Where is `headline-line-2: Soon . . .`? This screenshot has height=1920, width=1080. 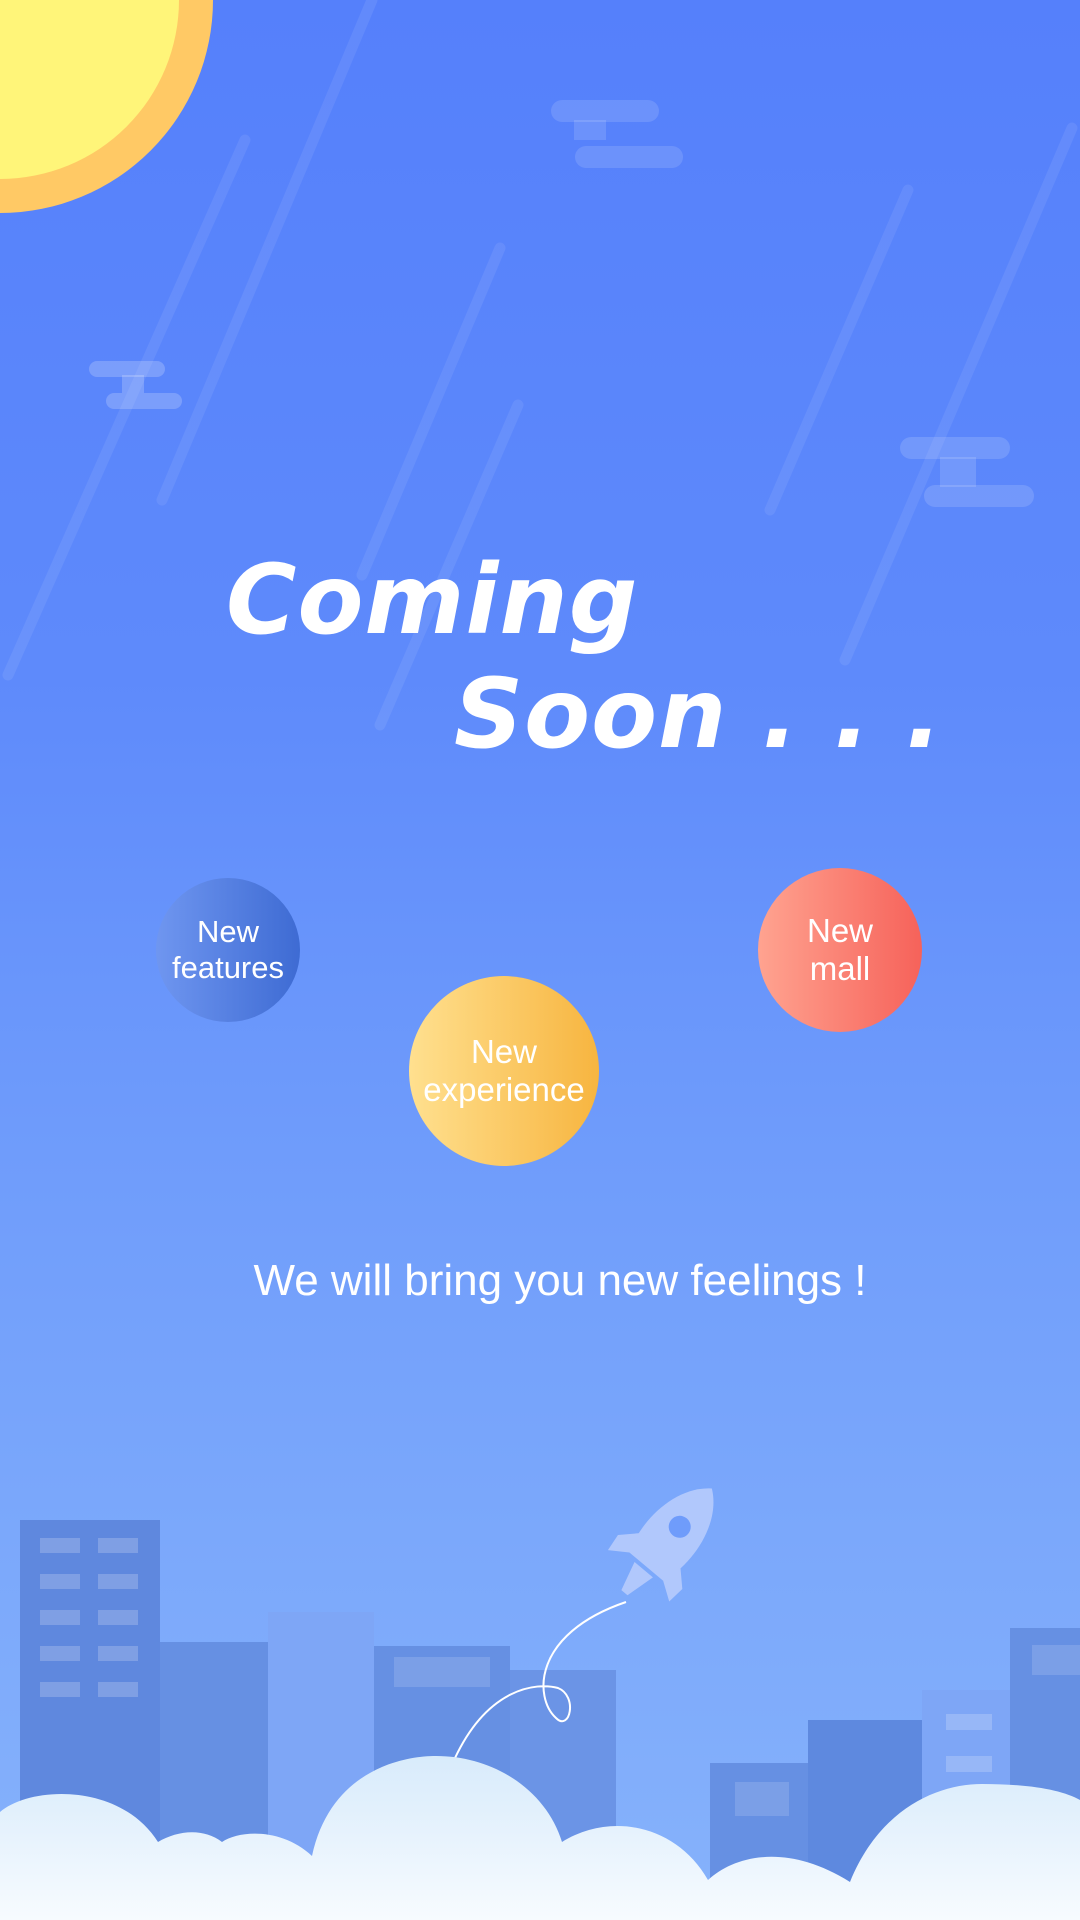 headline-line-2: Soon . . . is located at coordinates (699, 714).